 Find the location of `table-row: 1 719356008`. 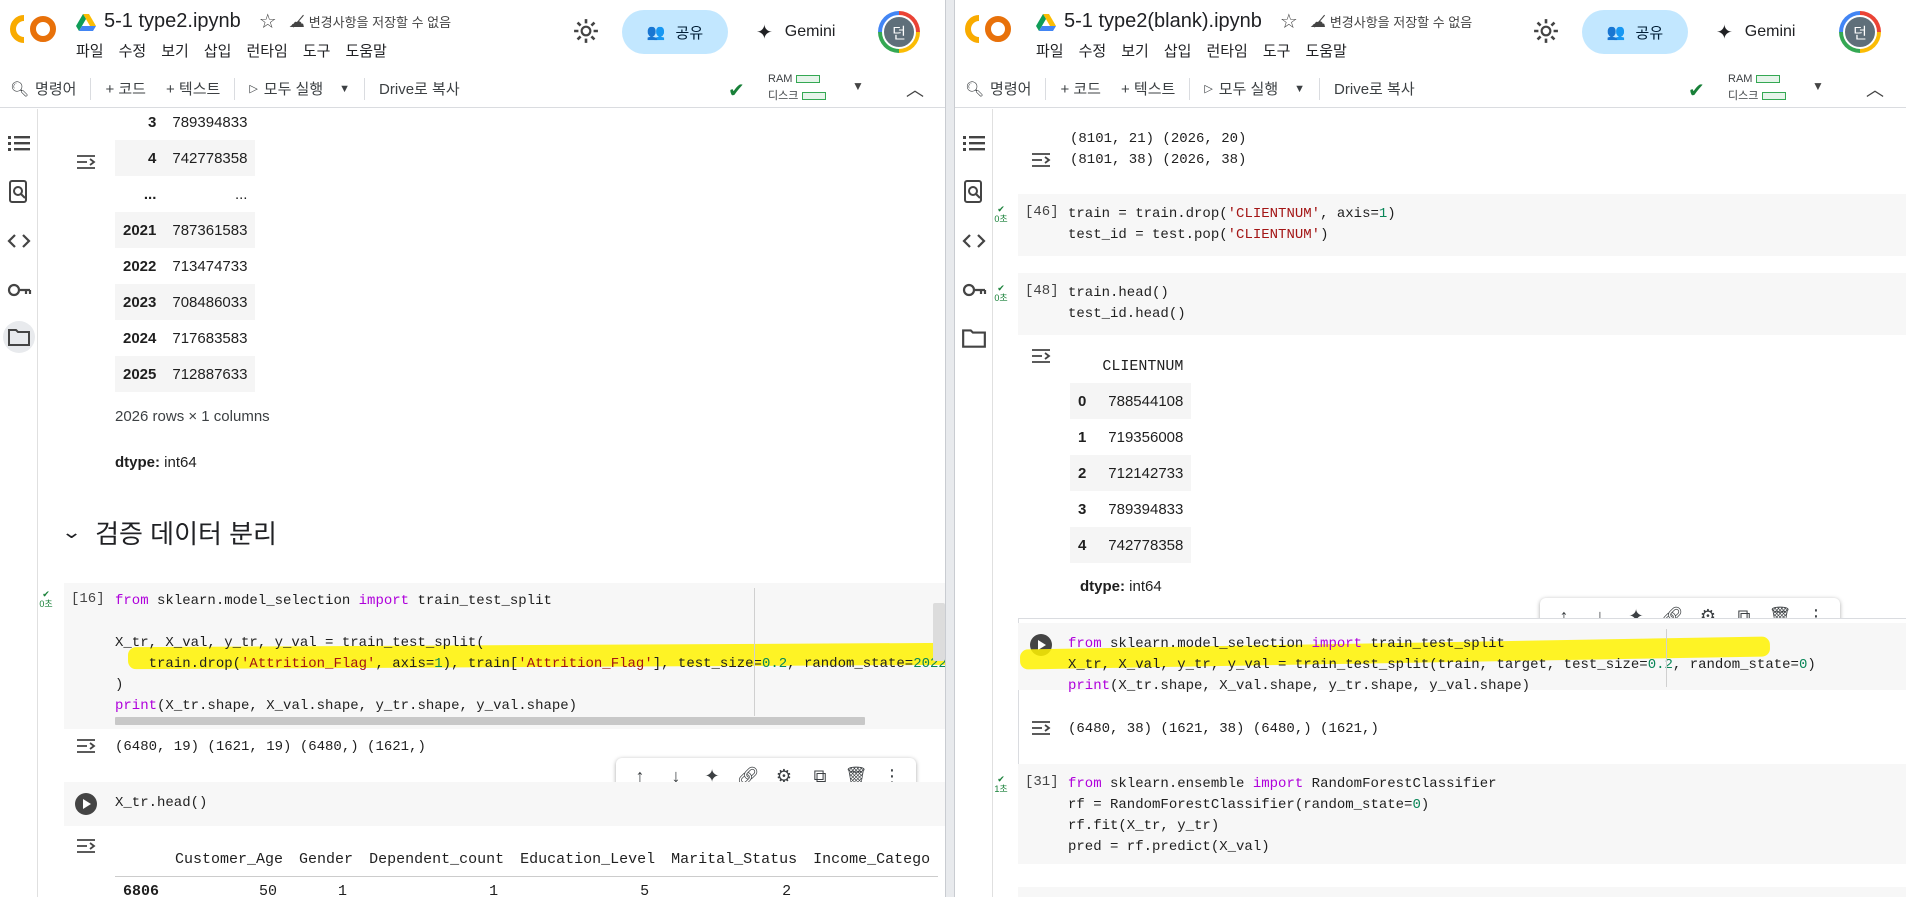

table-row: 1 719356008 is located at coordinates (1130, 437).